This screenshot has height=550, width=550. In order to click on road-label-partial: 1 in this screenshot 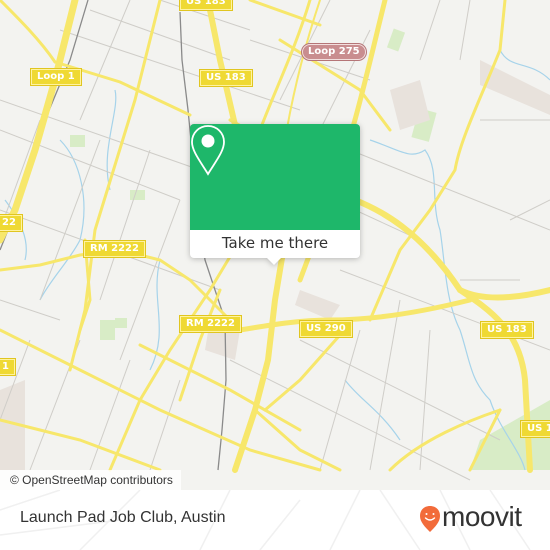, I will do `click(8, 367)`.